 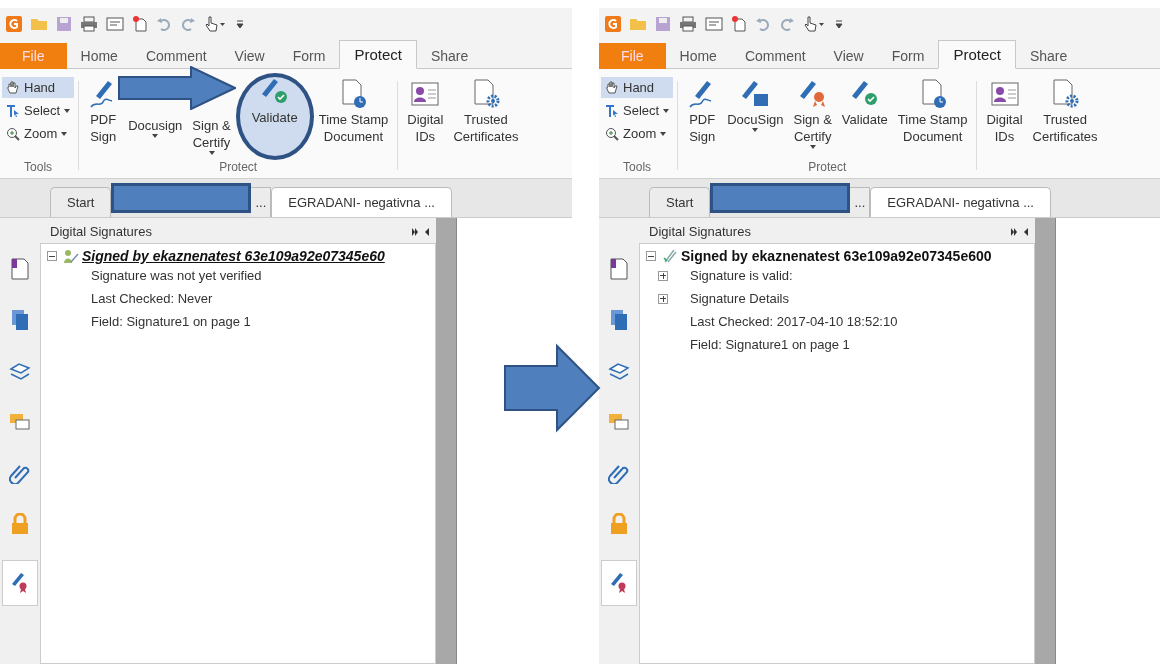 What do you see at coordinates (176, 275) in the screenshot?
I see `tree-item: Signature was not yet verified` at bounding box center [176, 275].